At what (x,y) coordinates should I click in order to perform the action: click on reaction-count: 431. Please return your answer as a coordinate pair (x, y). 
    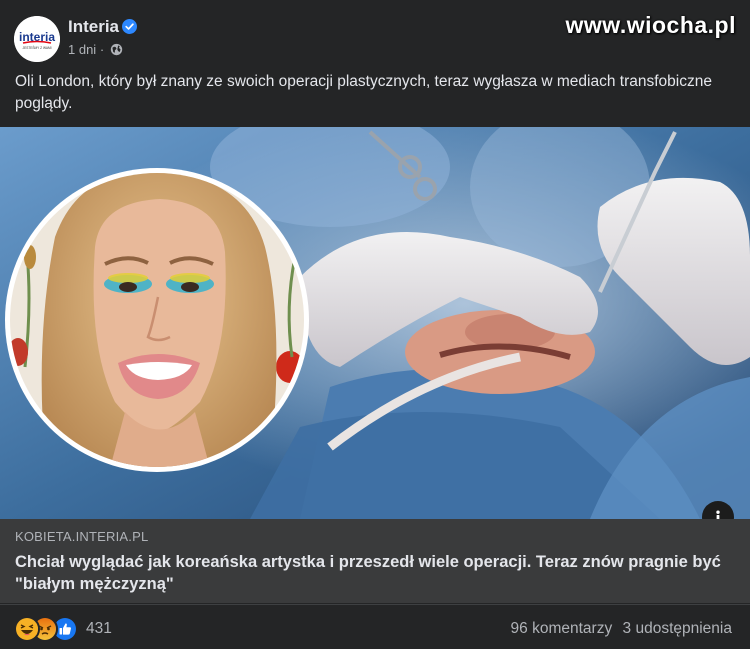
    Looking at the image, I should click on (99, 629).